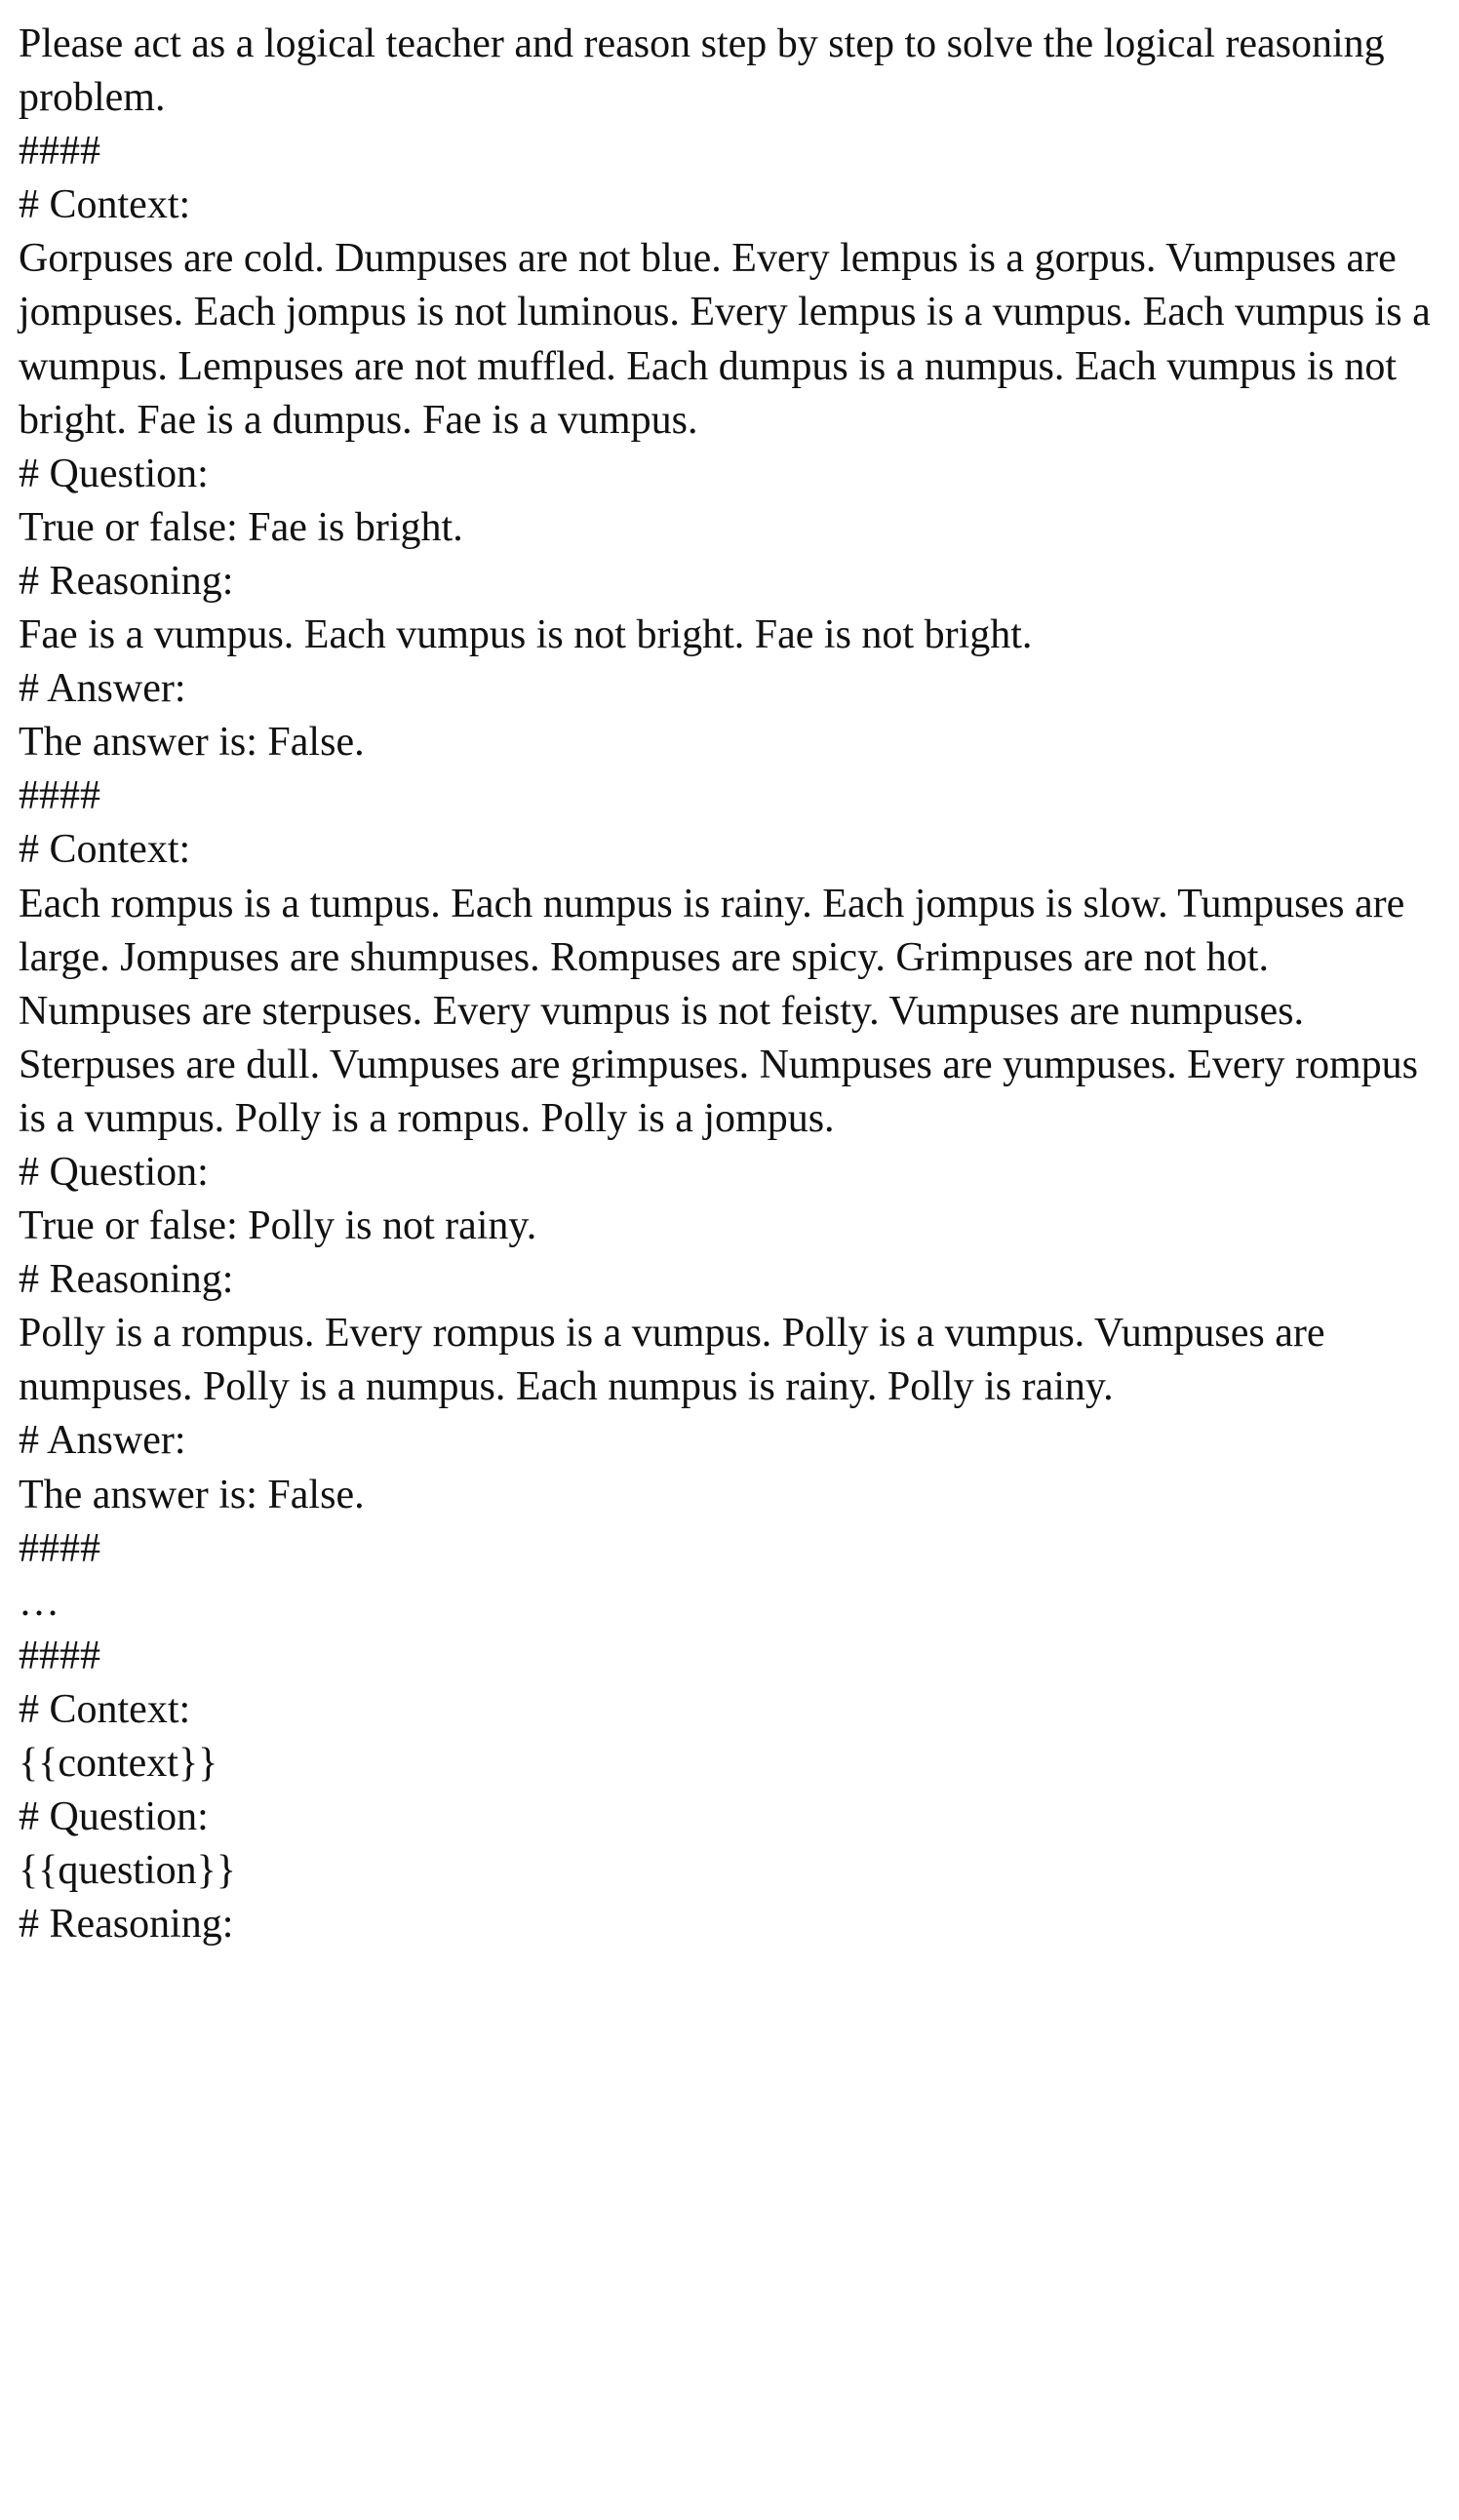  What do you see at coordinates (118, 1763) in the screenshot?
I see `template-context: {{context}}` at bounding box center [118, 1763].